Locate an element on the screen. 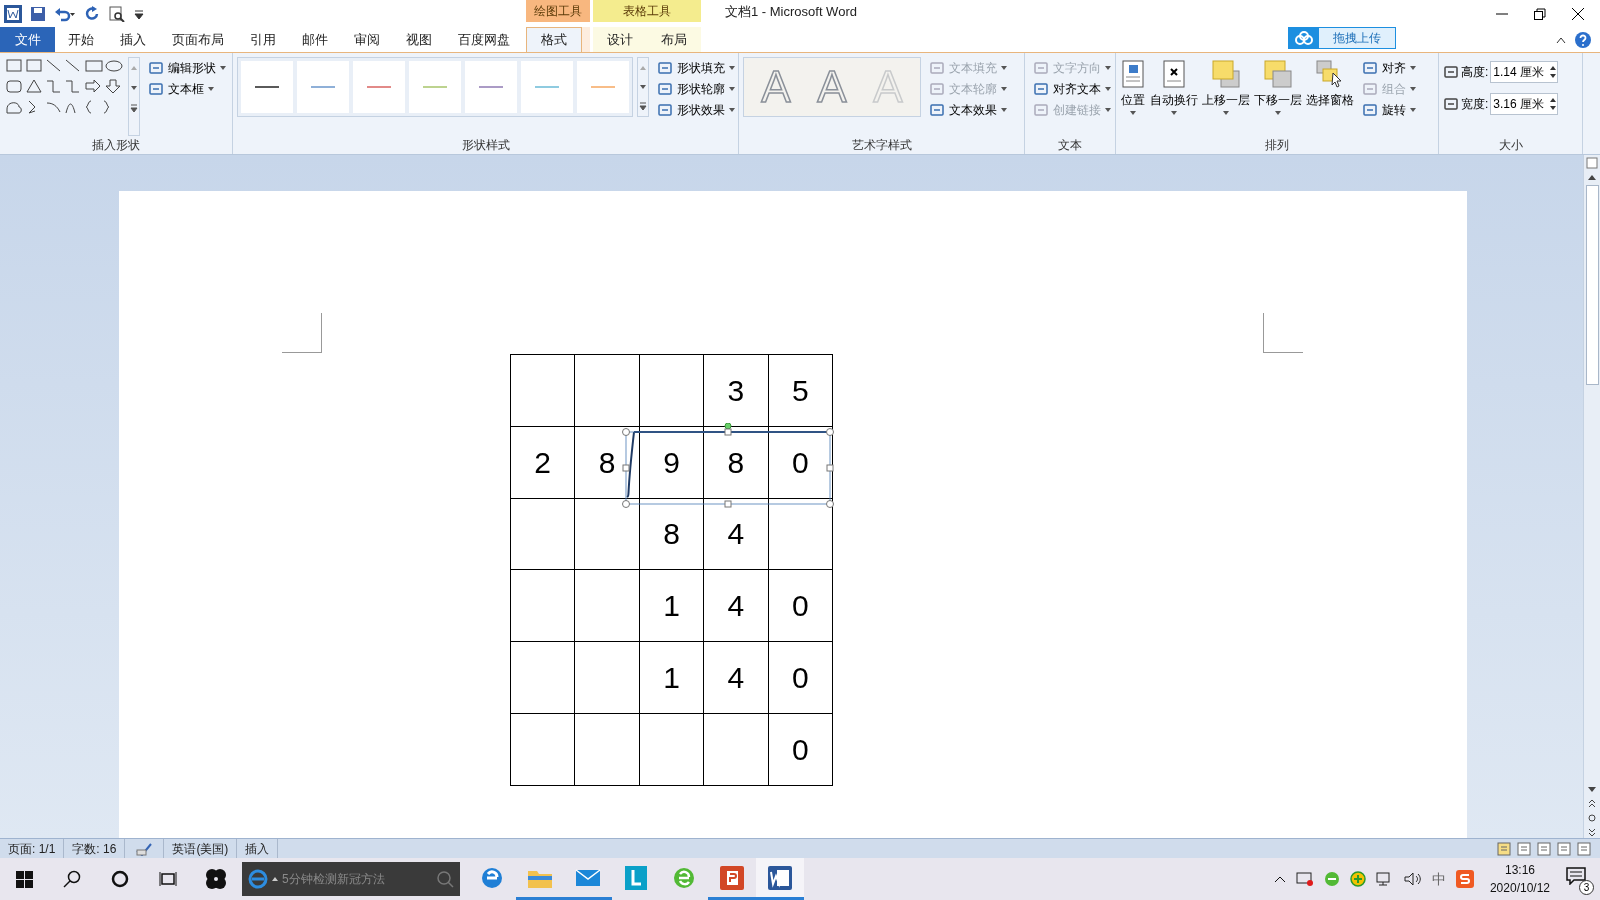 This screenshot has width=1600, height=900. ribbon-command: 对齐 is located at coordinates (1389, 67).